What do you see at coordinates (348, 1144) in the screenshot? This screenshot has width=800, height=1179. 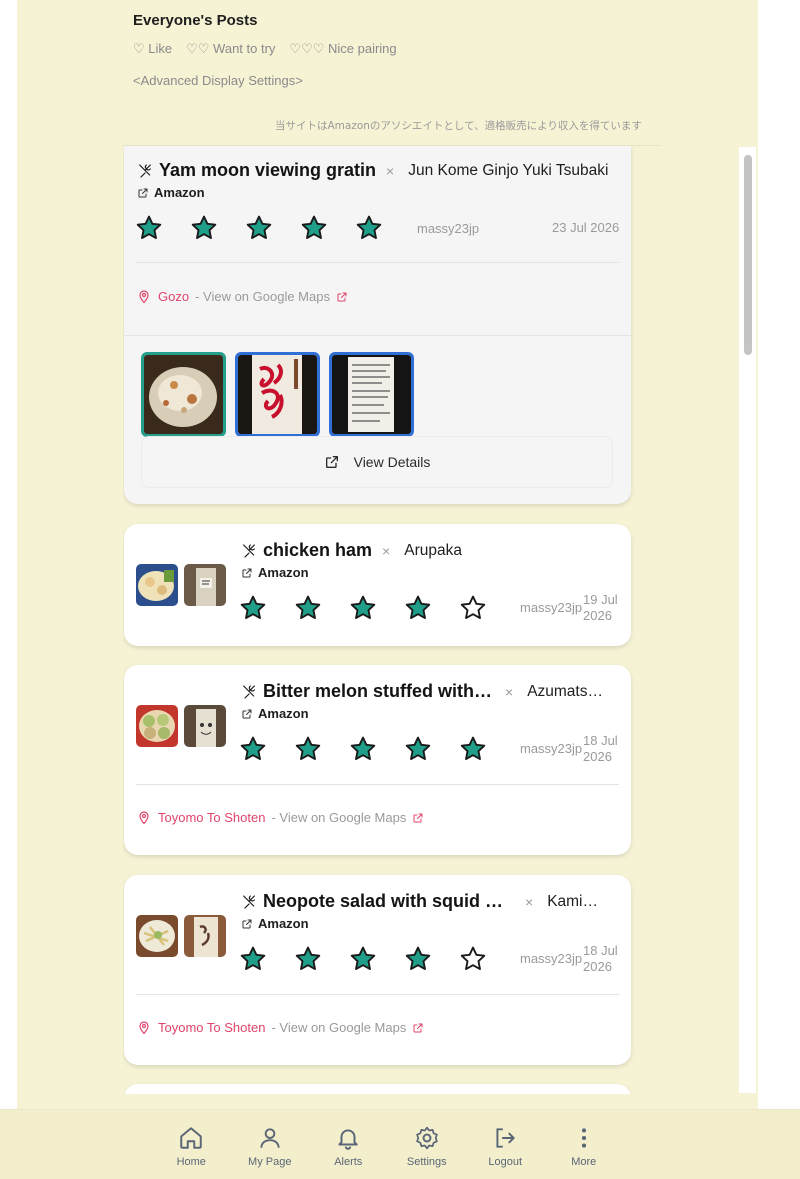 I see `nav-alerts: Alerts` at bounding box center [348, 1144].